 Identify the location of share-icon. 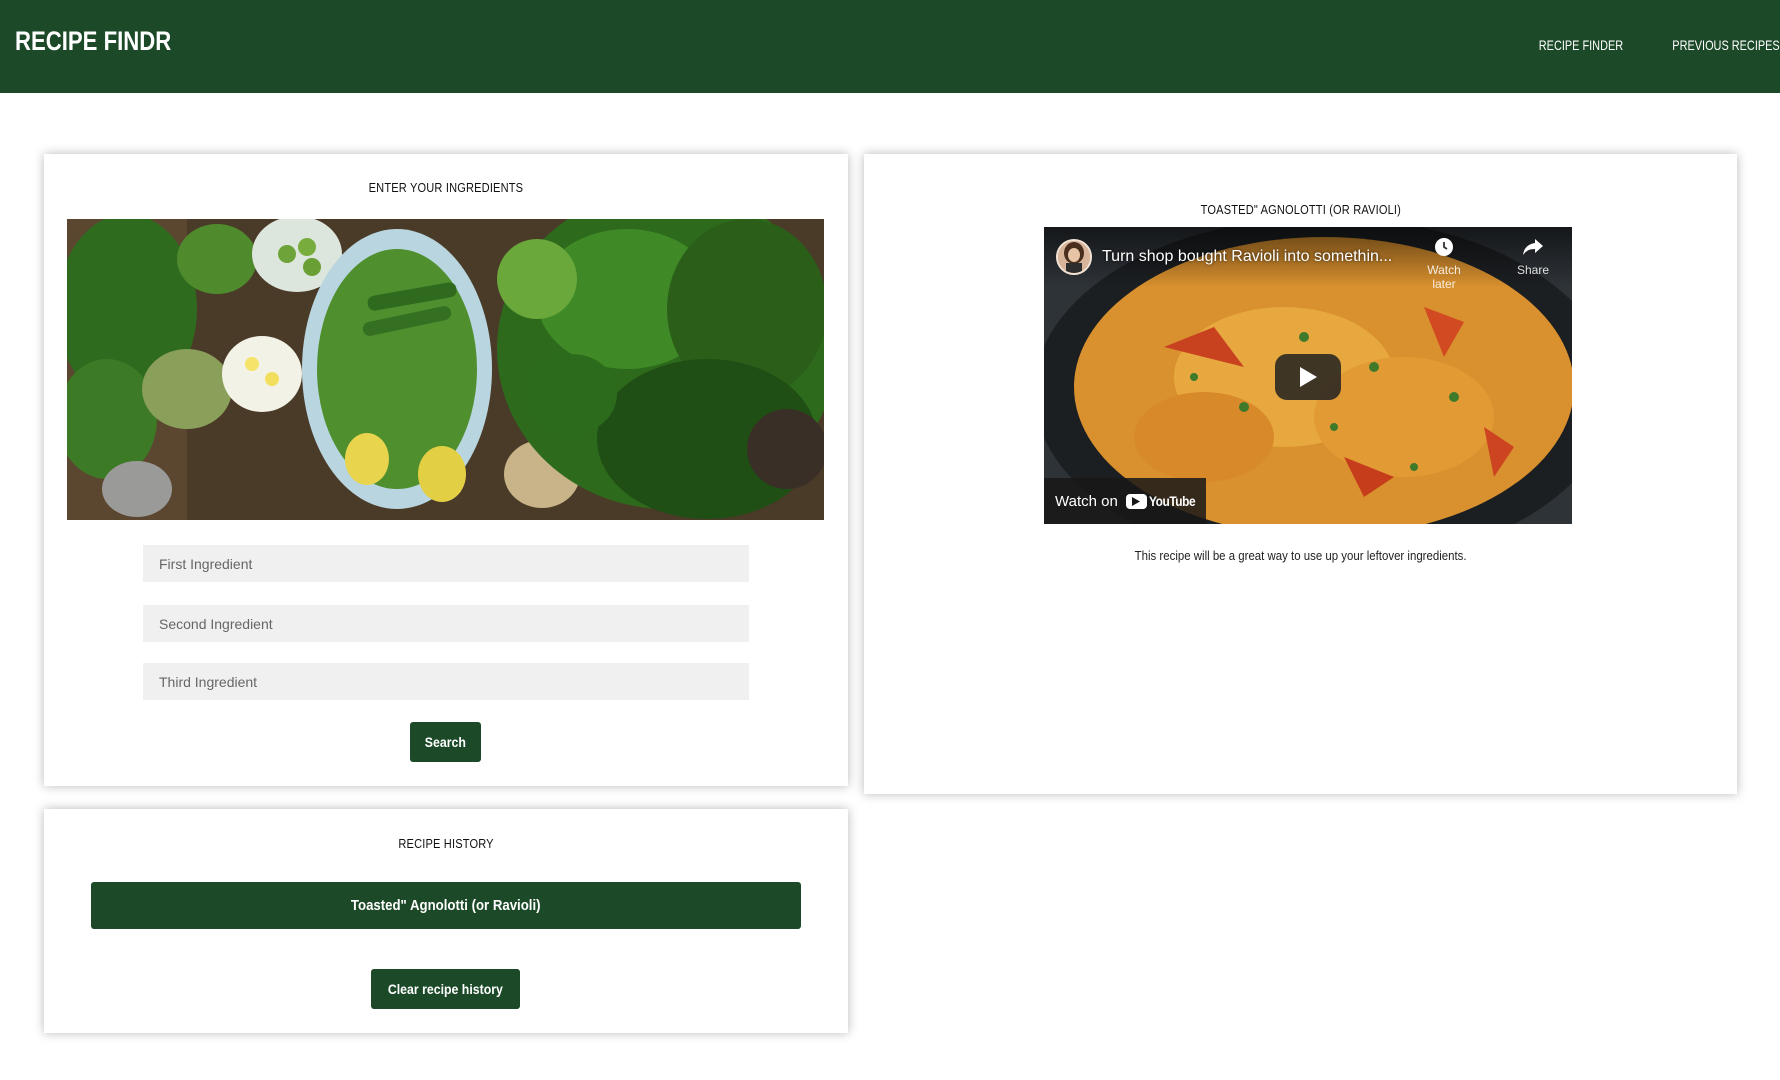
(1533, 247).